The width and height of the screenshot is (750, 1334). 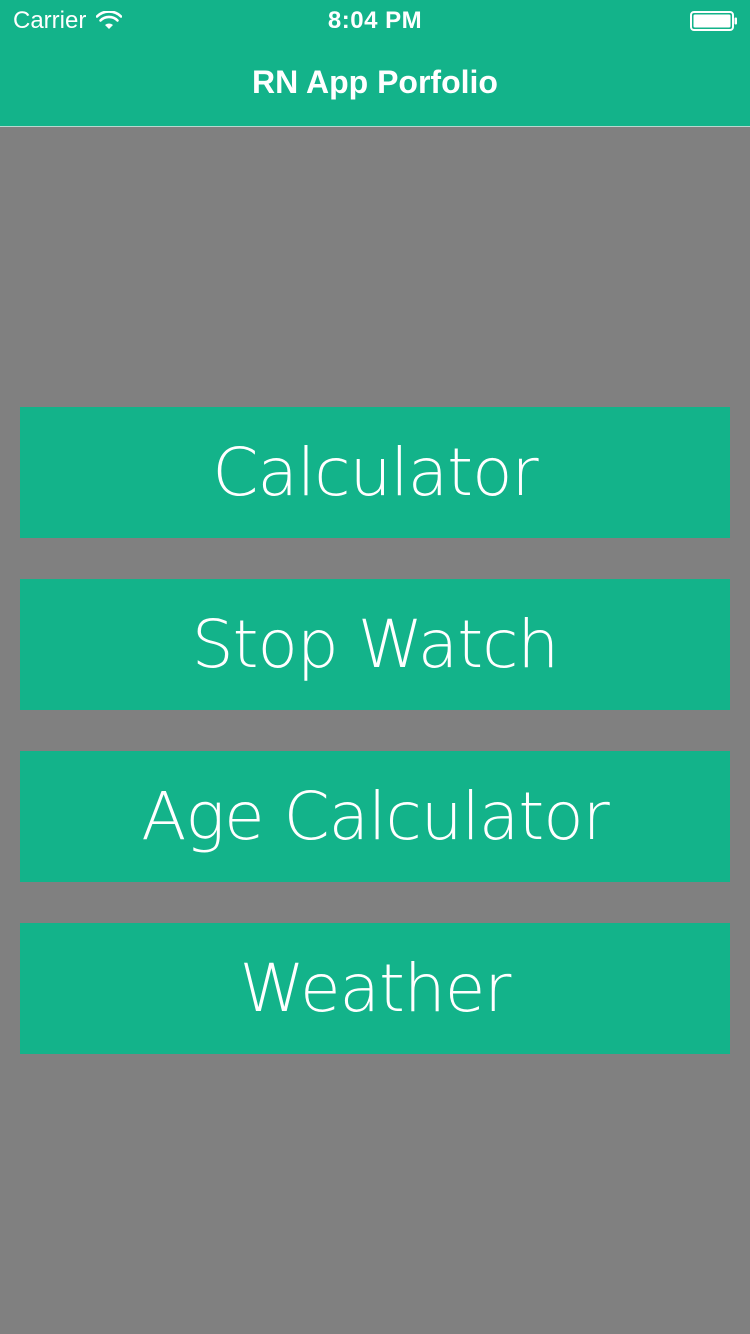 I want to click on age-calculator-button-label: Age Calculator, so click(x=375, y=816).